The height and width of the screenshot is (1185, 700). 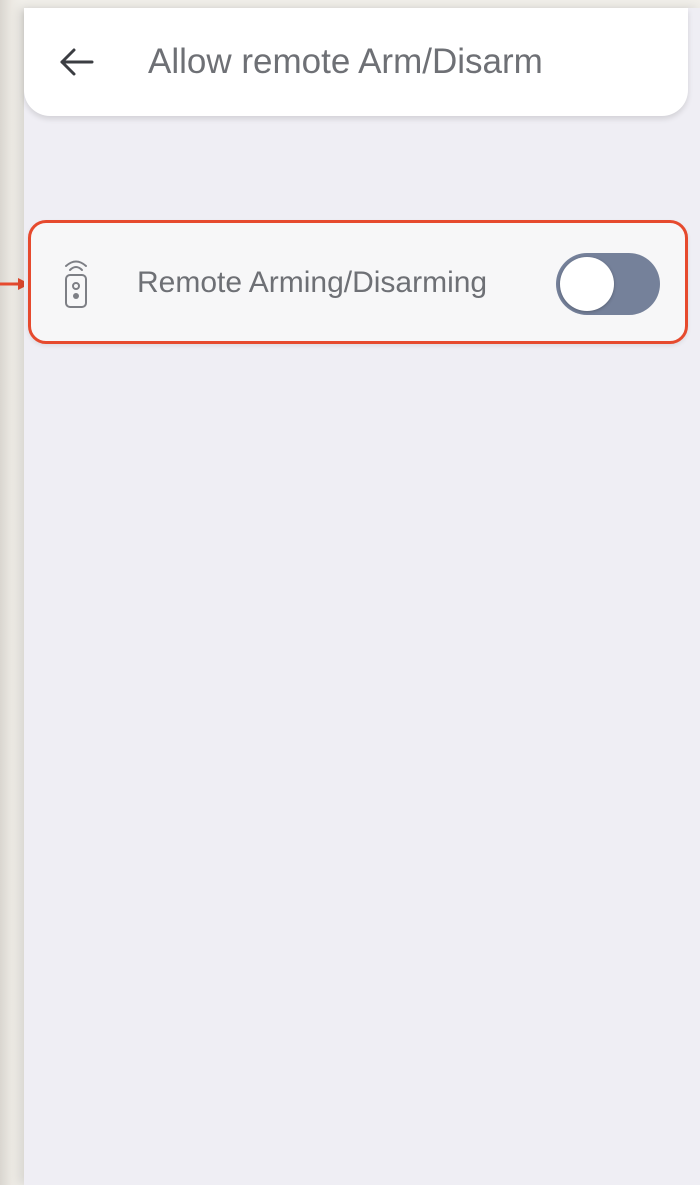 I want to click on setting-label: Remote Arming/Disarming, so click(x=312, y=282).